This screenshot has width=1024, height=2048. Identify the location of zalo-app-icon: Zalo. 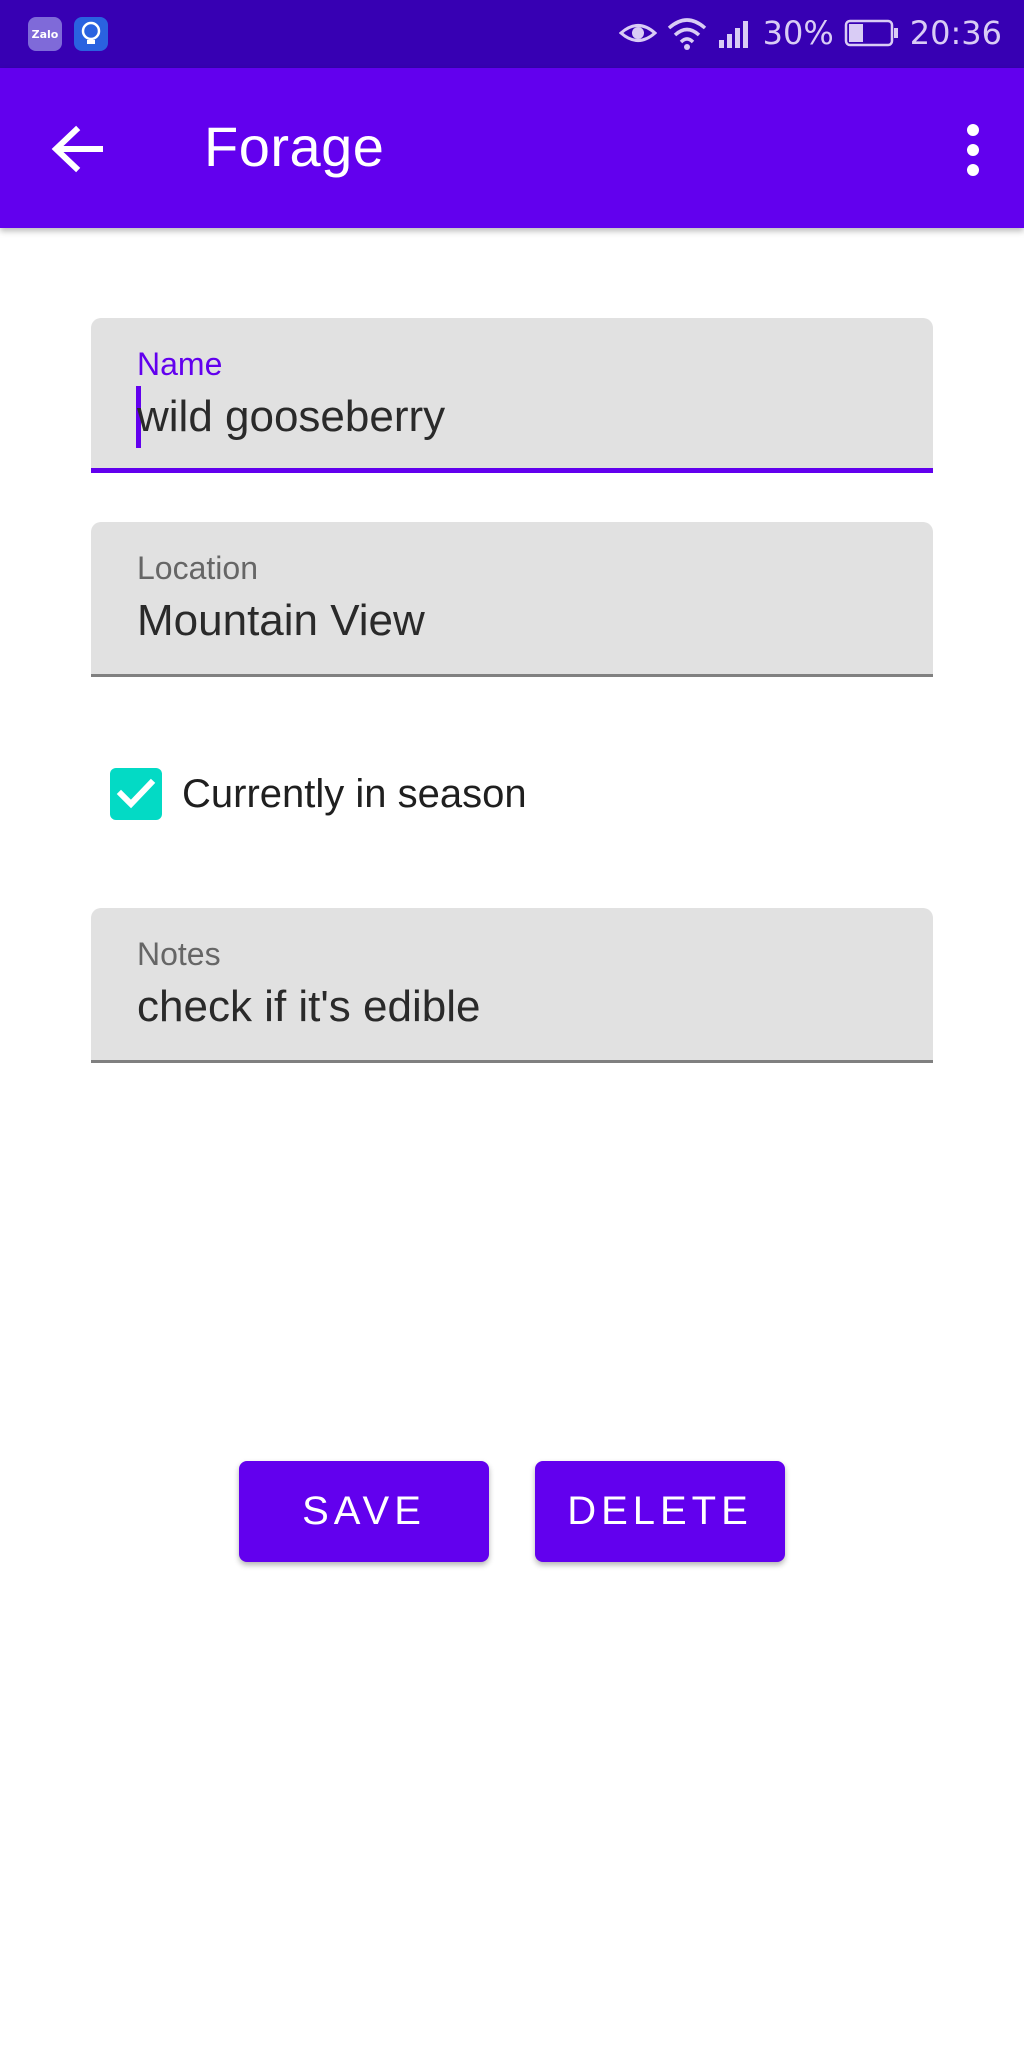
(45, 34).